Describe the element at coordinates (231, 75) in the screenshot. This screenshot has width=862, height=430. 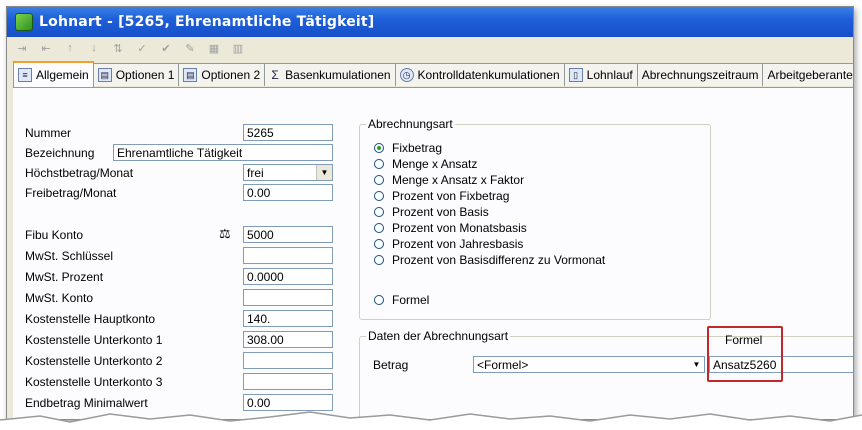
I see `tab-label: Optionen 2` at that location.